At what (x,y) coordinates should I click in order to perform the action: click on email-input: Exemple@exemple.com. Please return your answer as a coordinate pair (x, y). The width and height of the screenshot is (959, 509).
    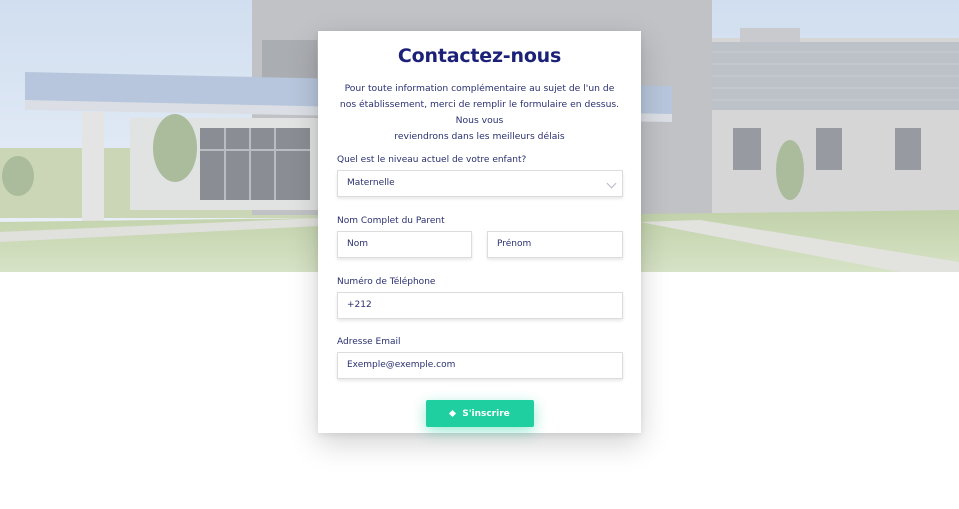
    Looking at the image, I should click on (480, 365).